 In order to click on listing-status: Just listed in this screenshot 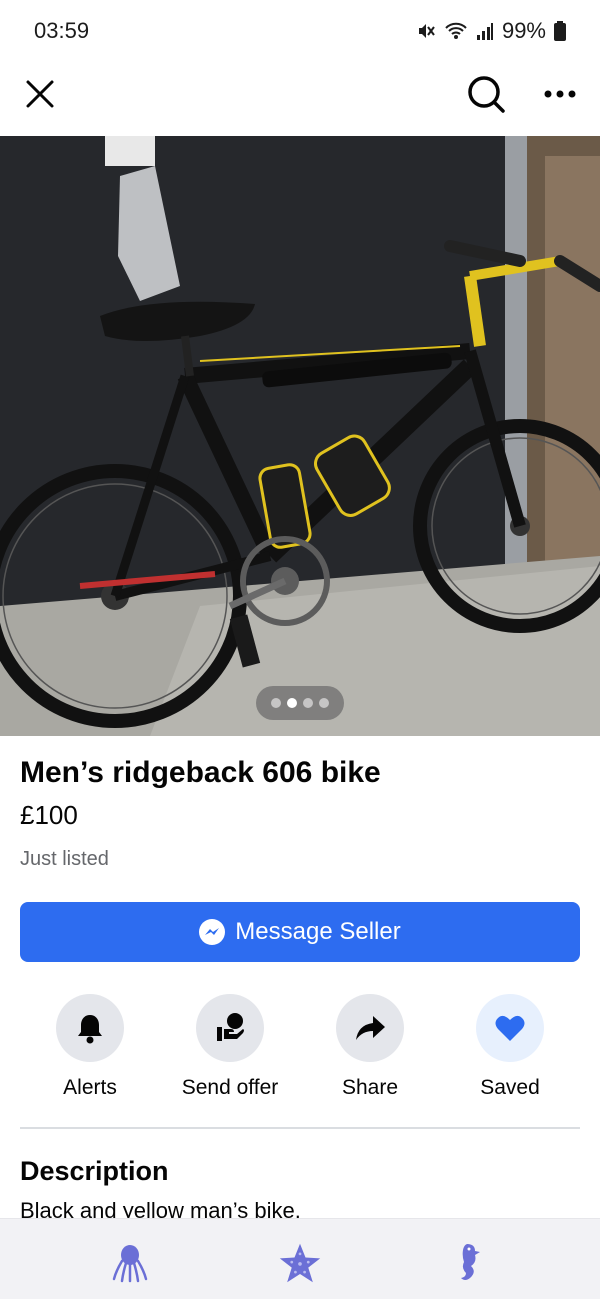, I will do `click(64, 859)`.